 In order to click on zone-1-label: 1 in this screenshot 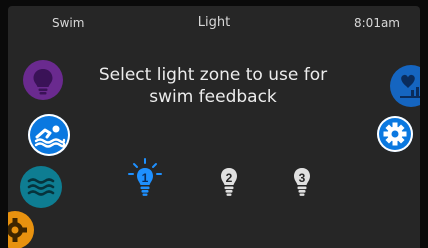, I will do `click(145, 178)`.